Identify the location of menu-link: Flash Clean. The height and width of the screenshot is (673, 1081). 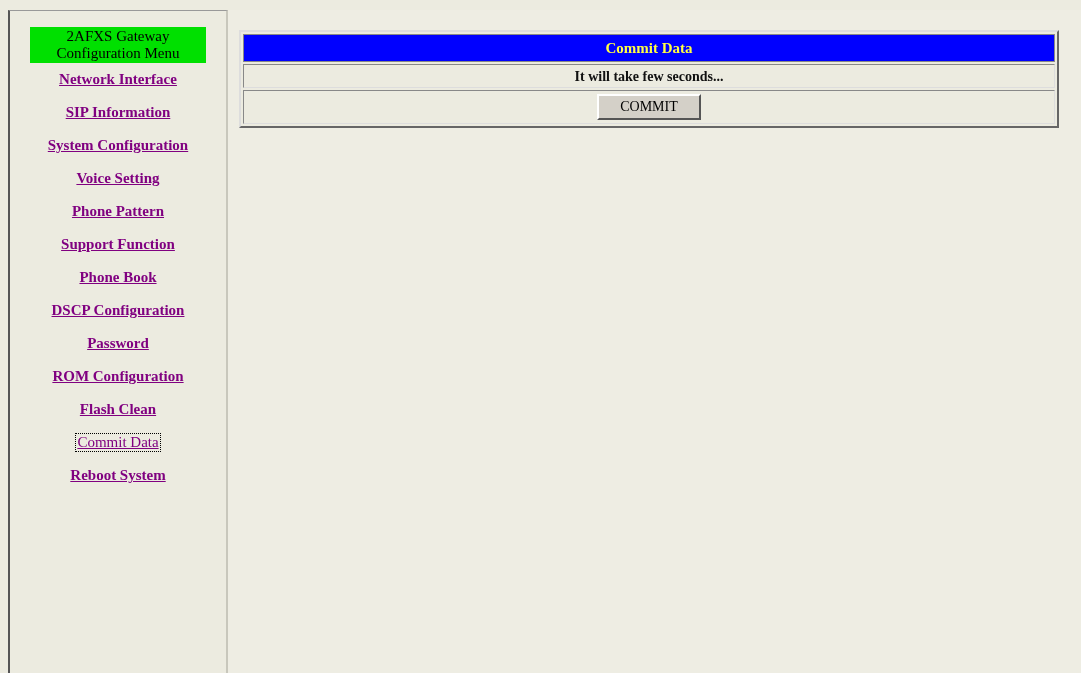
(118, 409).